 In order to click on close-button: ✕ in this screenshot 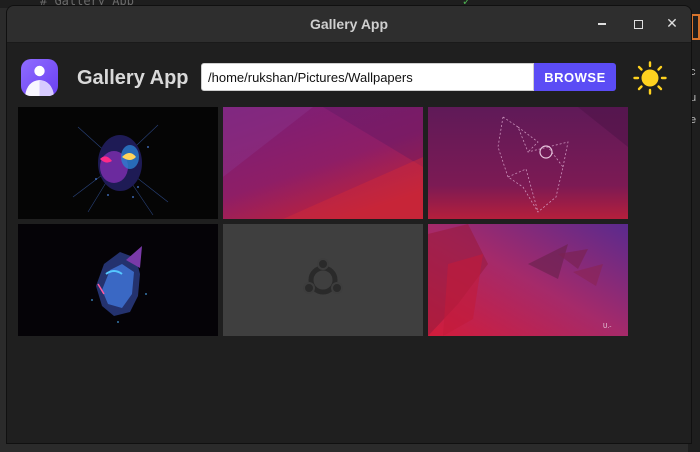, I will do `click(672, 24)`.